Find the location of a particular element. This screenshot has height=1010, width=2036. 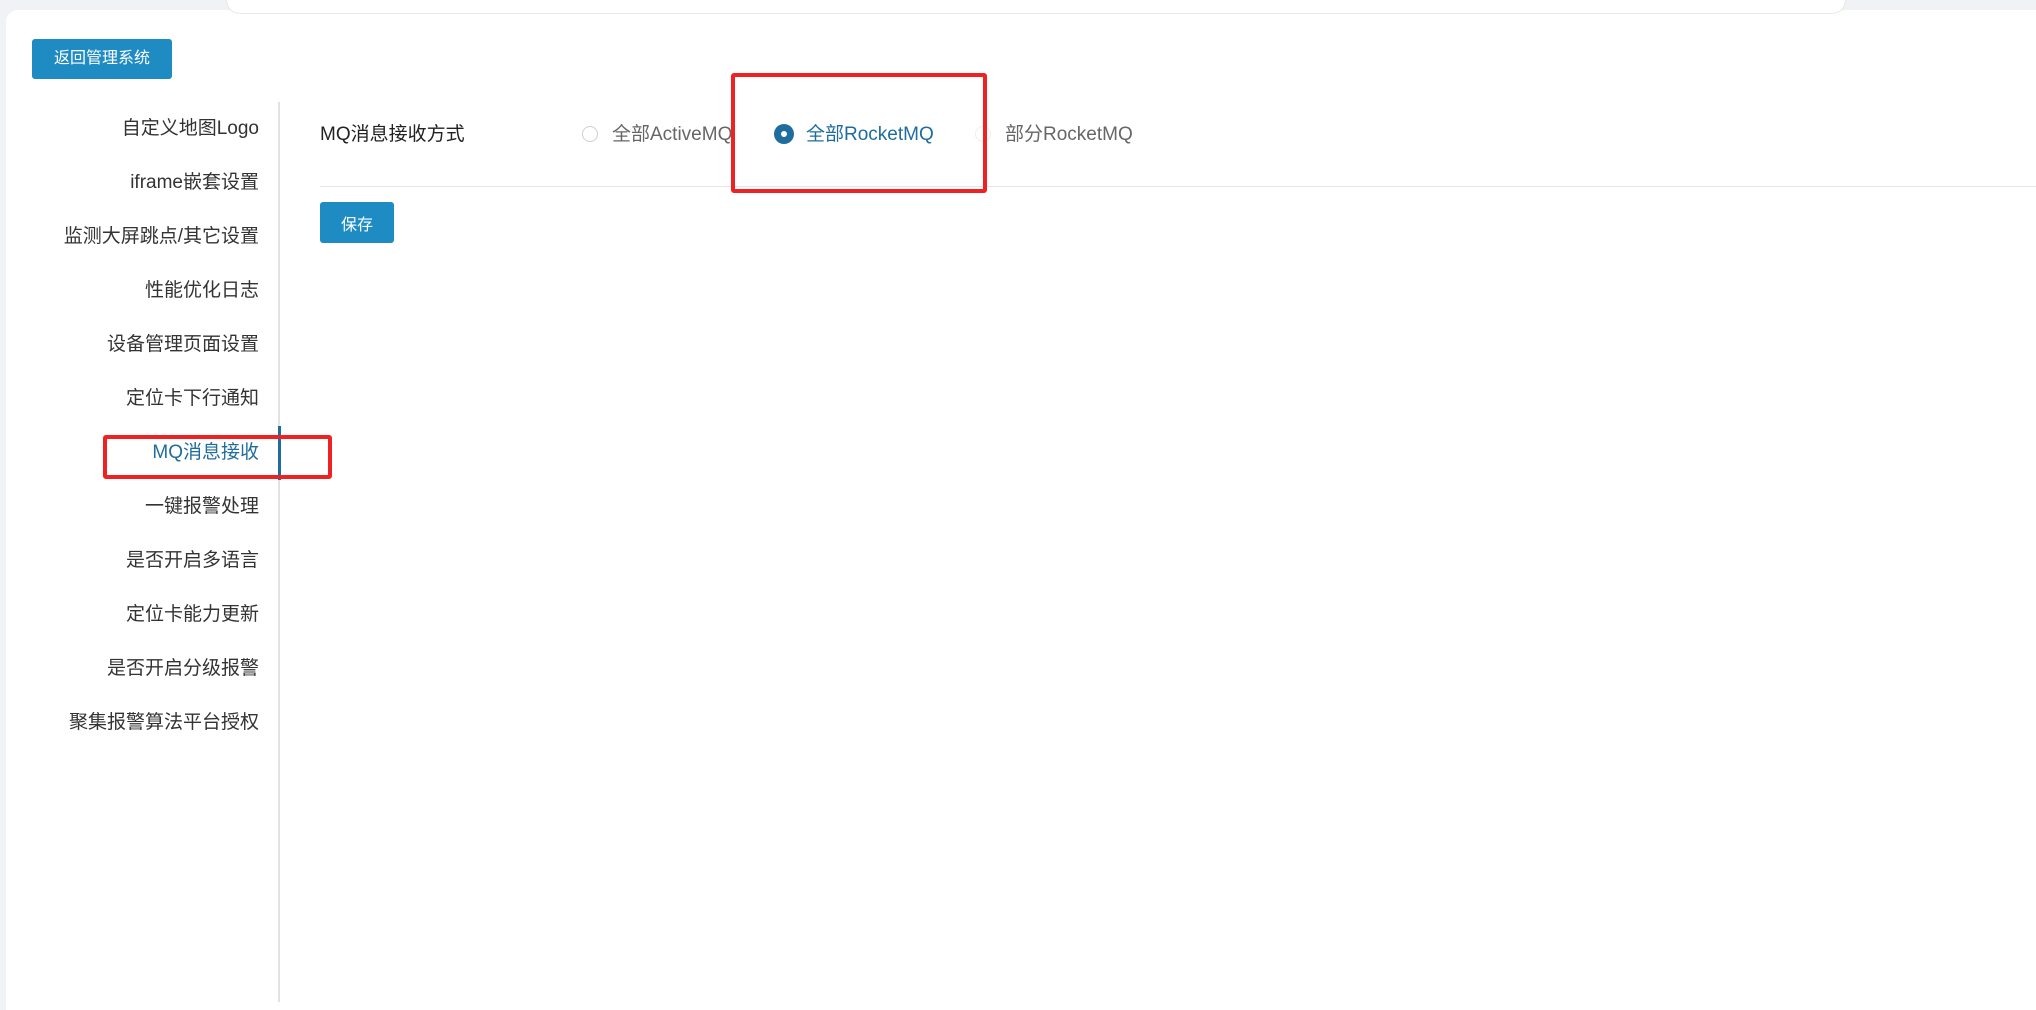

sidebar-divider is located at coordinates (279, 552).